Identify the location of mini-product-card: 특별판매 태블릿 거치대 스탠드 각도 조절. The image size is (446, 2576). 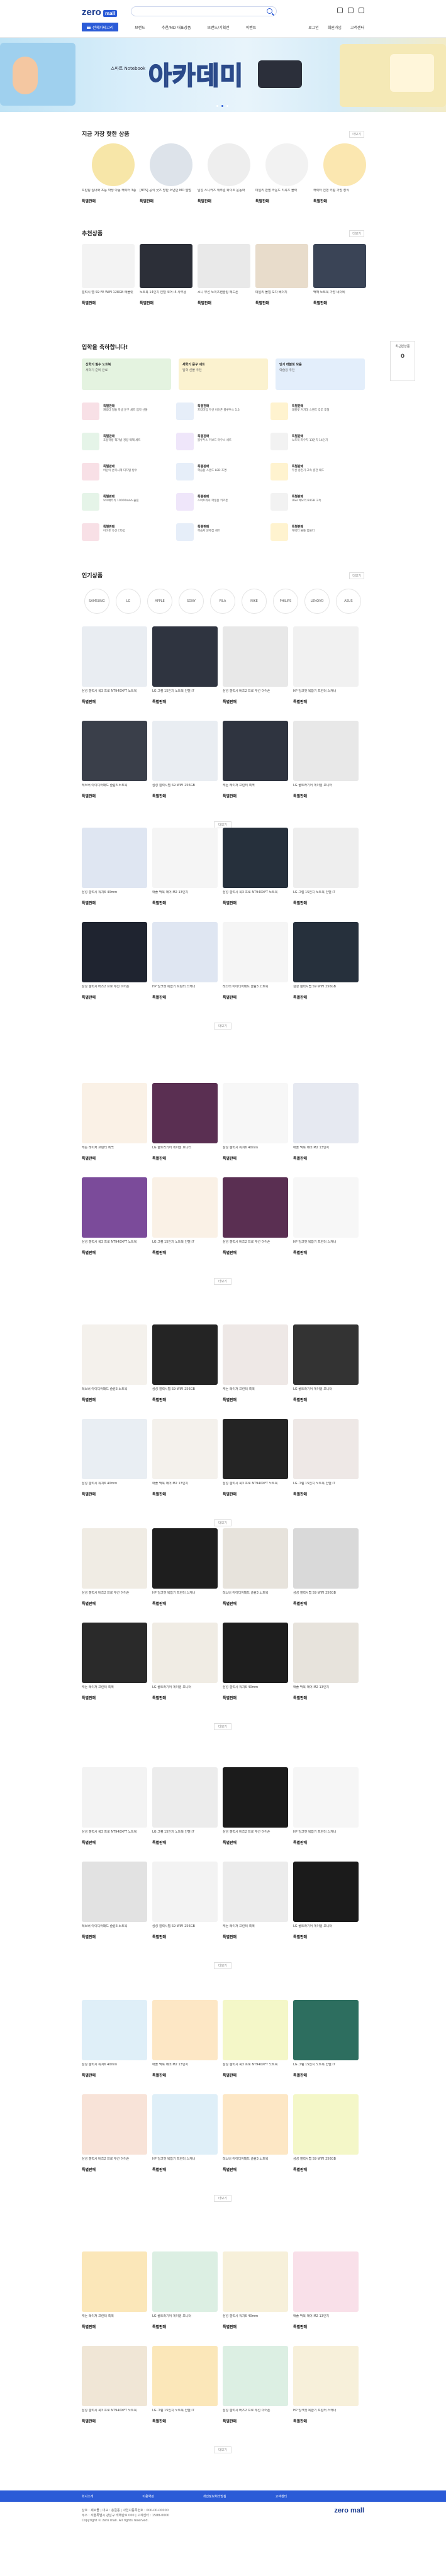
(315, 413).